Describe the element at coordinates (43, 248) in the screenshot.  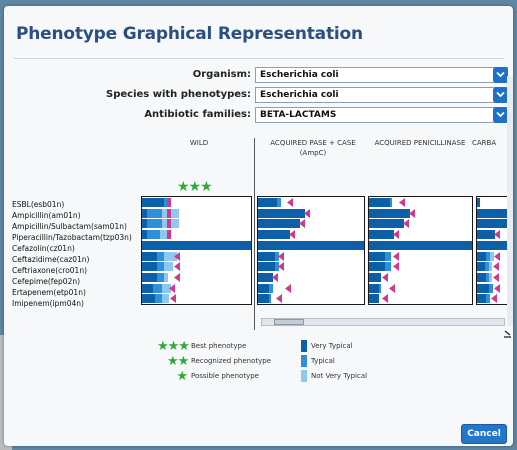
I see `row-label-cefazolin: Cefazolin(cz01n)` at that location.